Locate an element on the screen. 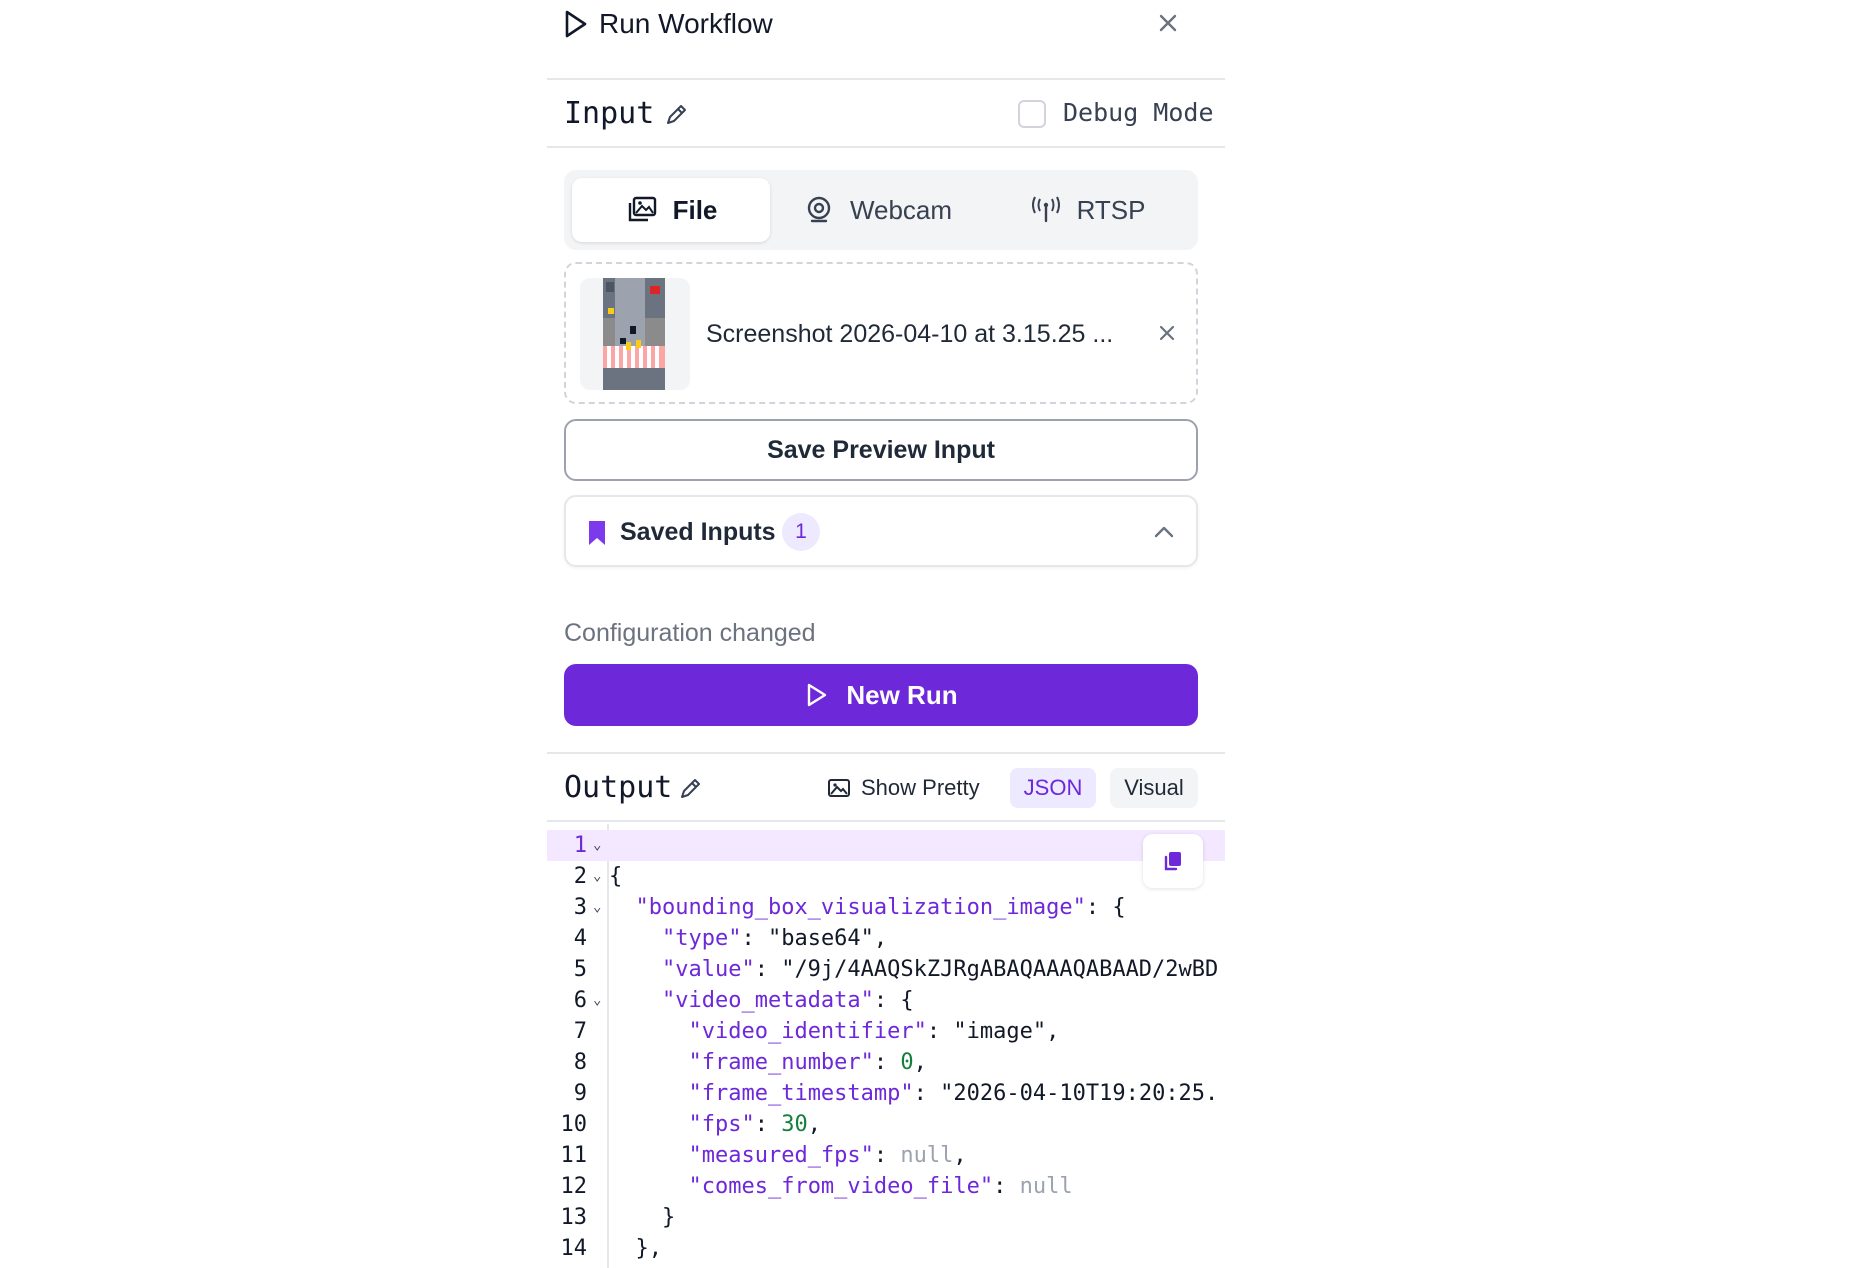 This screenshot has width=1854, height=1268. line-number: 6 is located at coordinates (580, 1000).